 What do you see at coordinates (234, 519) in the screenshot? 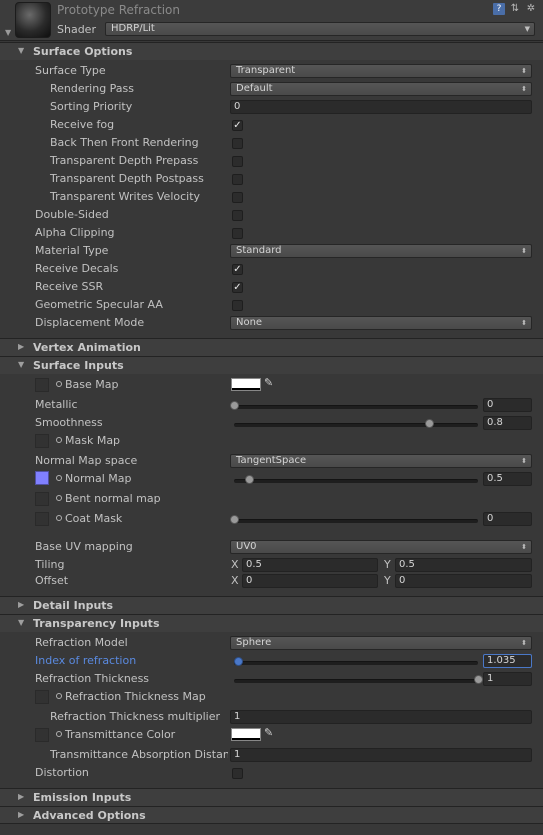
I see `coat-mask-slider-thumb` at bounding box center [234, 519].